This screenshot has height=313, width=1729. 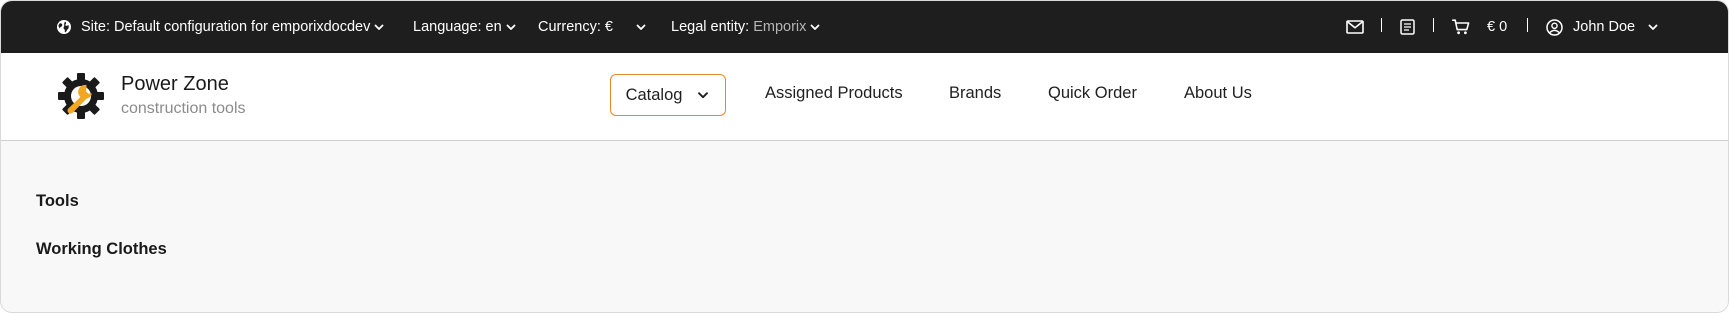 I want to click on nav-assigned-products: Assigned Products, so click(x=834, y=93).